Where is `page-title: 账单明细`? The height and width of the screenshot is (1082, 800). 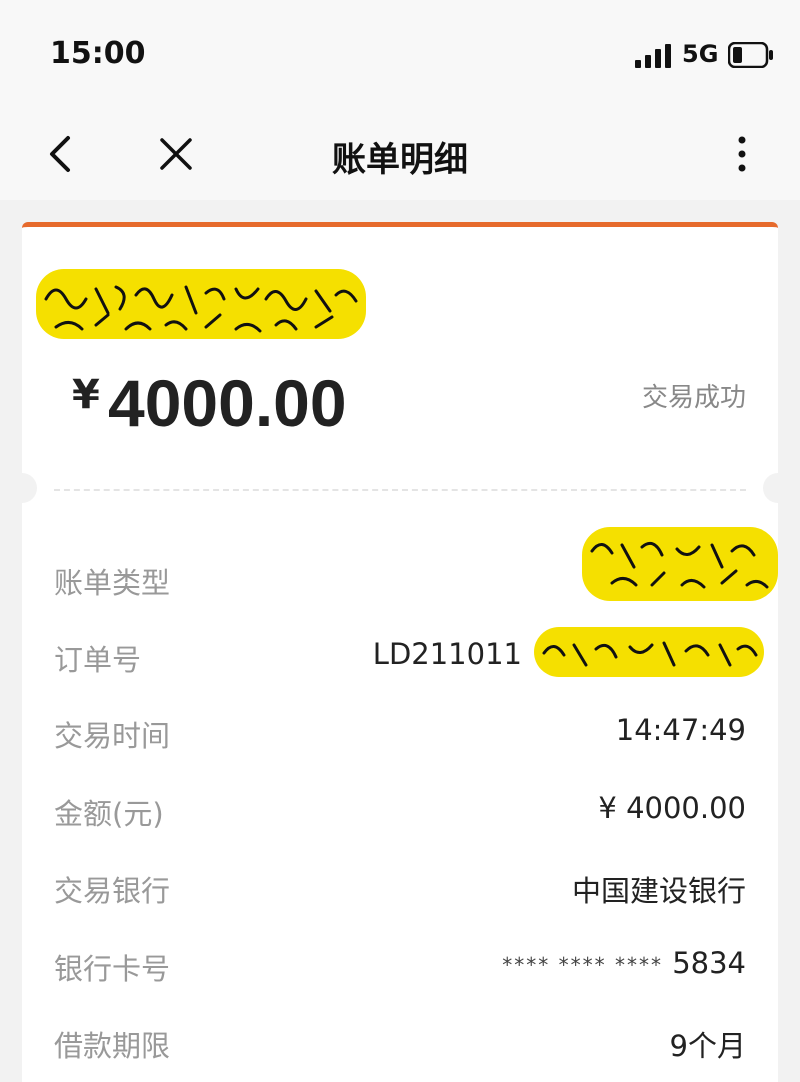 page-title: 账单明细 is located at coordinates (400, 160).